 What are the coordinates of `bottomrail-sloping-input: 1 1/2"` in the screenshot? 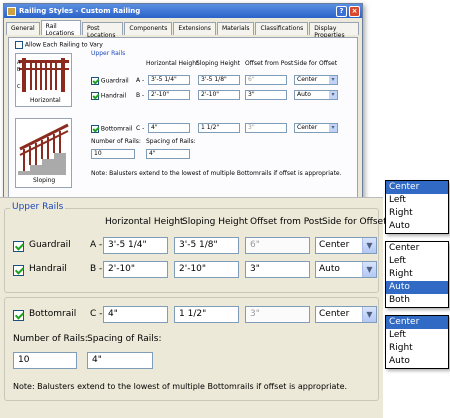 It's located at (206, 314).